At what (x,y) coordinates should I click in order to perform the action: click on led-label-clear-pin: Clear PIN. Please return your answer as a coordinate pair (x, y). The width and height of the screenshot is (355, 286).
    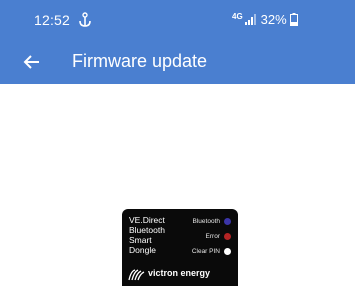
    Looking at the image, I should click on (205, 251).